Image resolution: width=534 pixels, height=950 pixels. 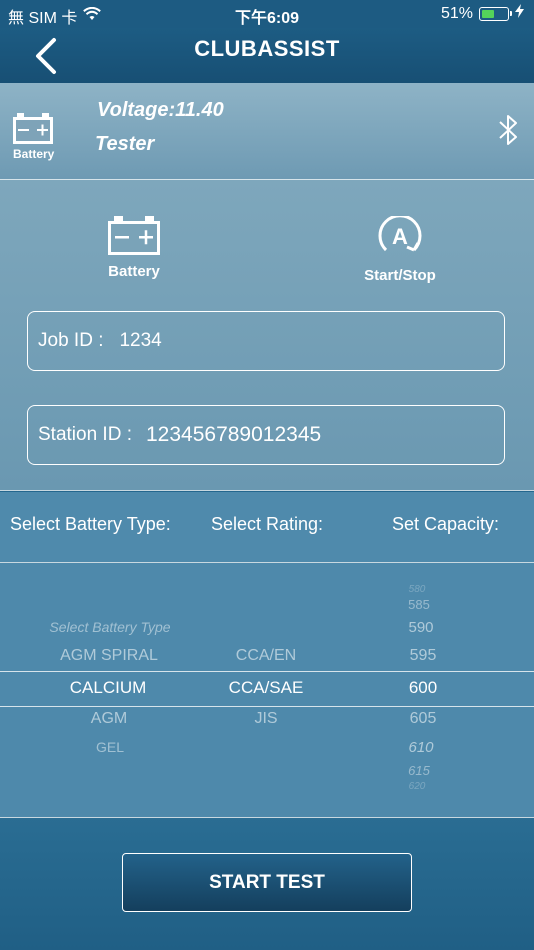 What do you see at coordinates (420, 627) in the screenshot?
I see `capacity-option: 590` at bounding box center [420, 627].